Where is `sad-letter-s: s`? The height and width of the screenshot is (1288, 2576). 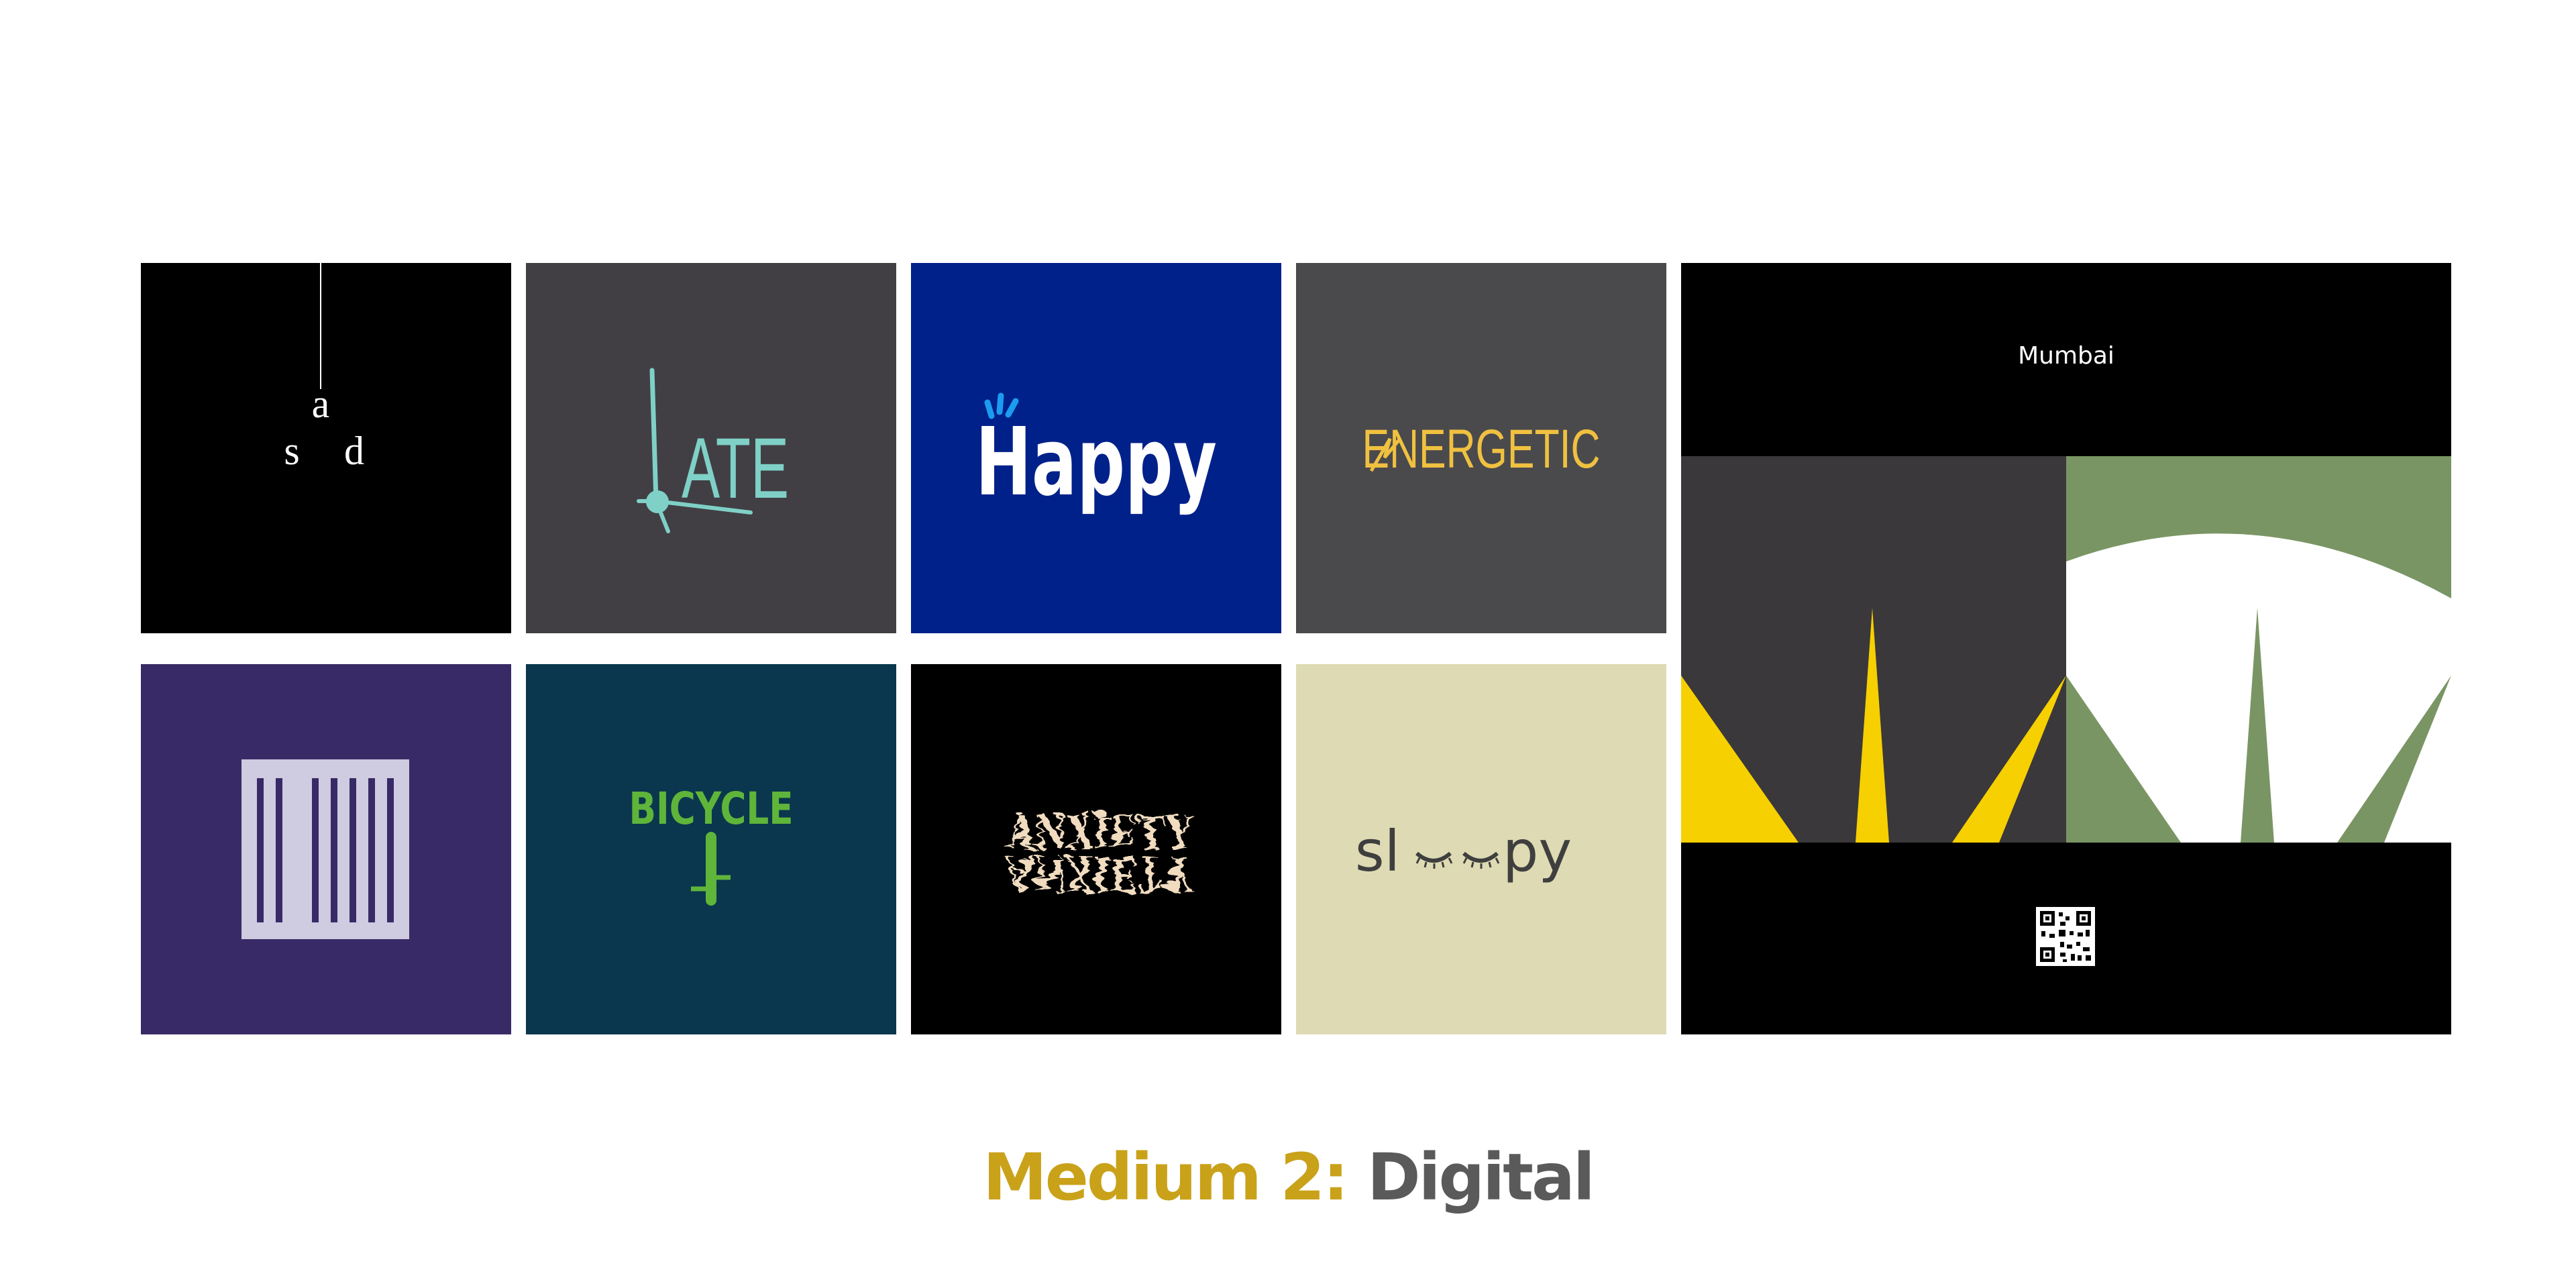
sad-letter-s: s is located at coordinates (291, 451).